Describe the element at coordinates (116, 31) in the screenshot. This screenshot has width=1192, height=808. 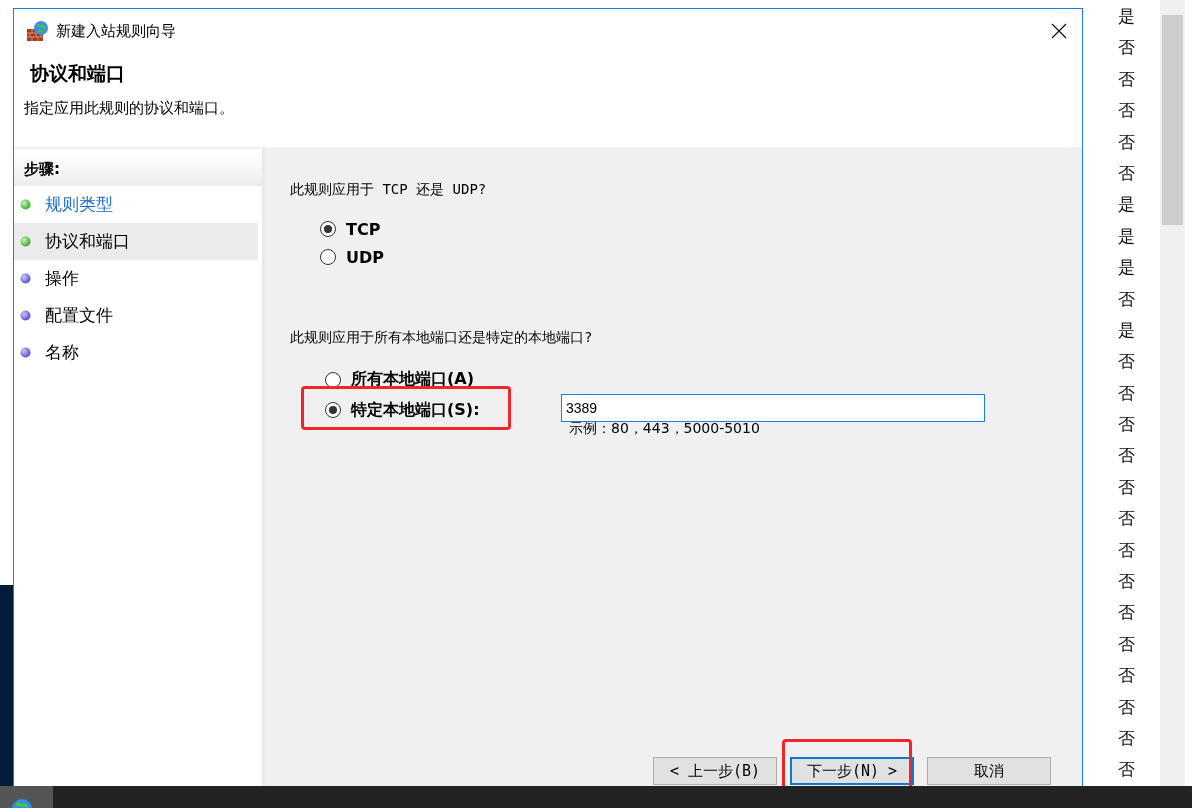
I see `window-title: 新建入站规则向导` at that location.